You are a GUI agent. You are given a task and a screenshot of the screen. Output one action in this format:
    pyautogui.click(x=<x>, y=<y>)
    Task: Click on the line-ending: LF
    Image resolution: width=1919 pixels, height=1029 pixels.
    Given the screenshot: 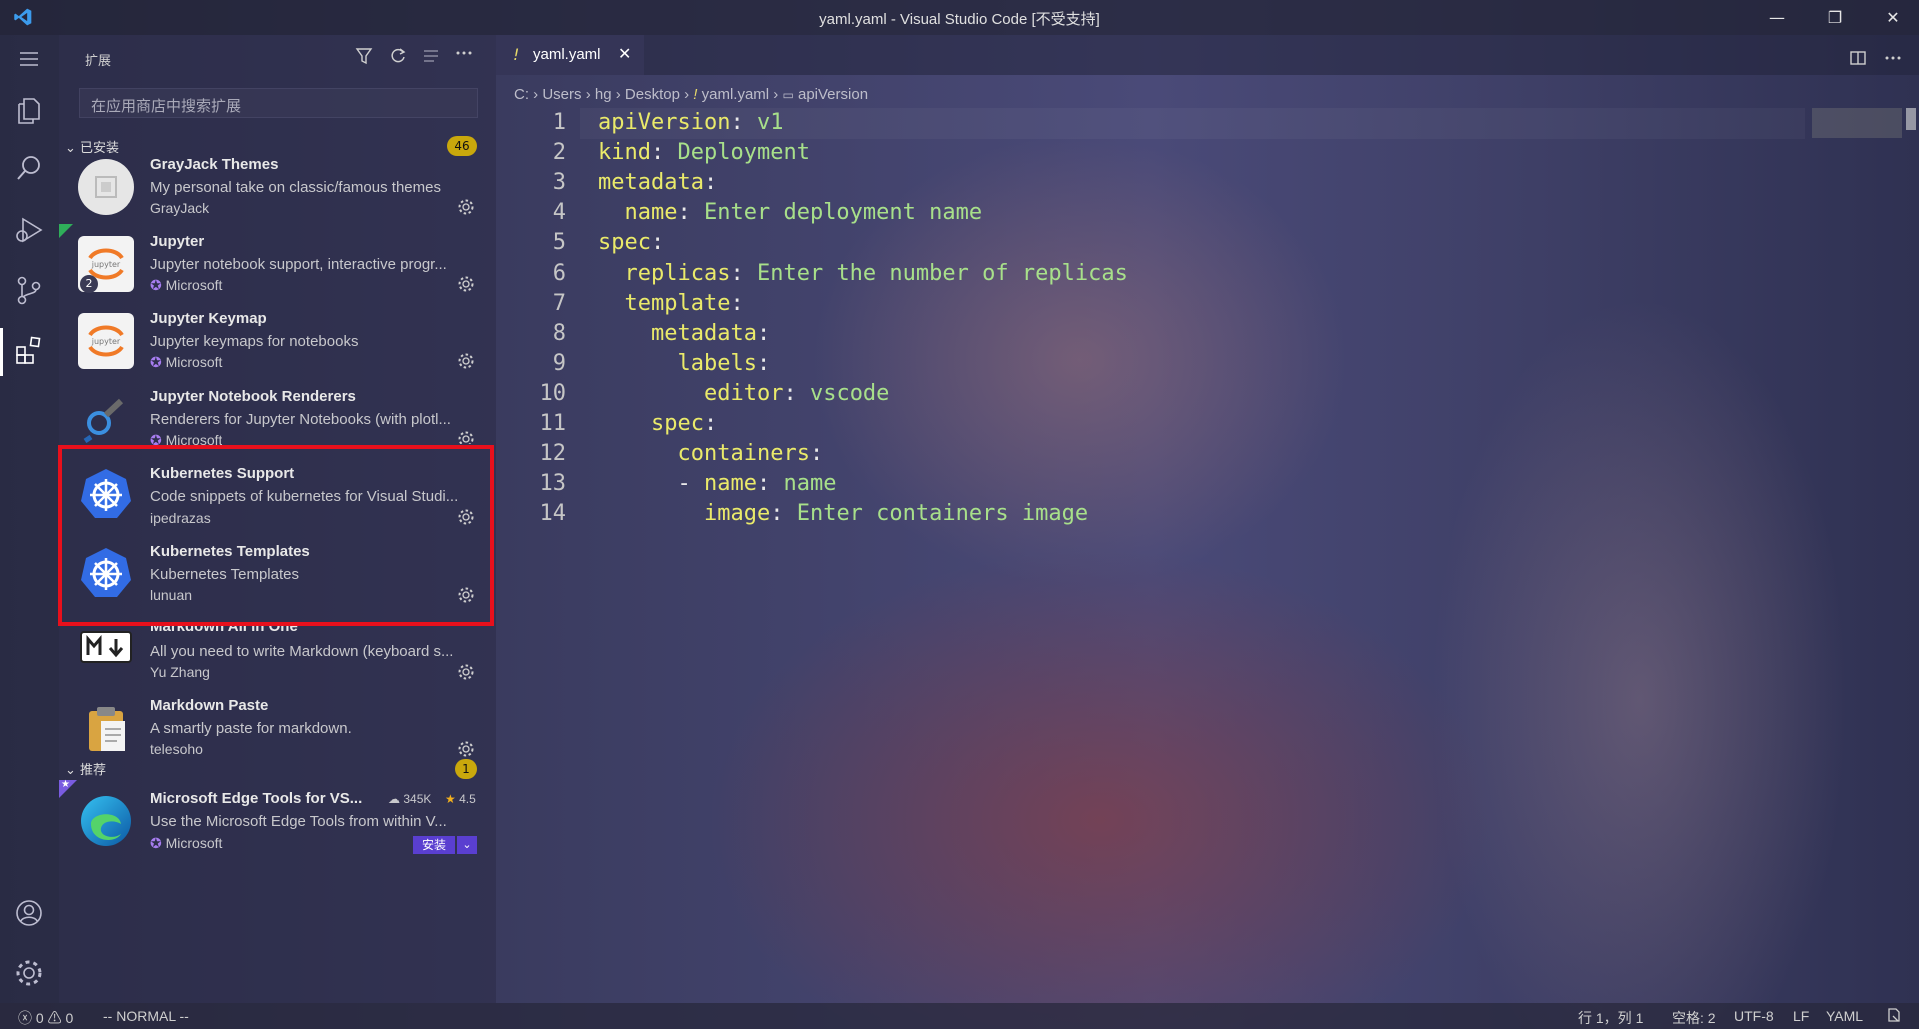 What is the action you would take?
    pyautogui.click(x=1801, y=1016)
    